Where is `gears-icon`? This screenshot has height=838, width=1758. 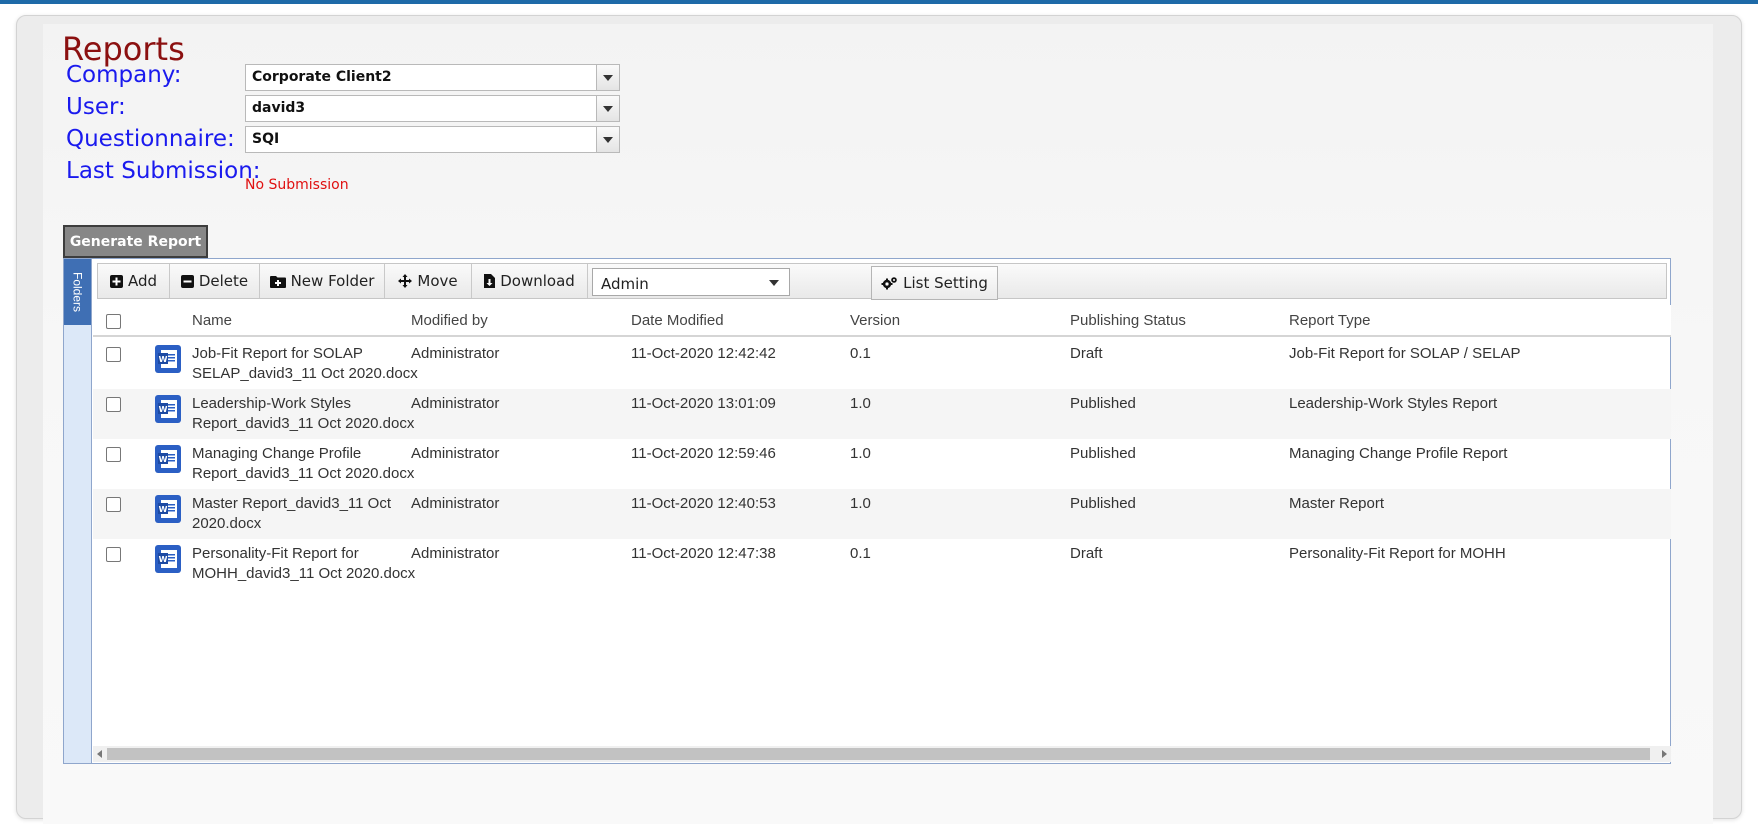
gears-icon is located at coordinates (889, 283).